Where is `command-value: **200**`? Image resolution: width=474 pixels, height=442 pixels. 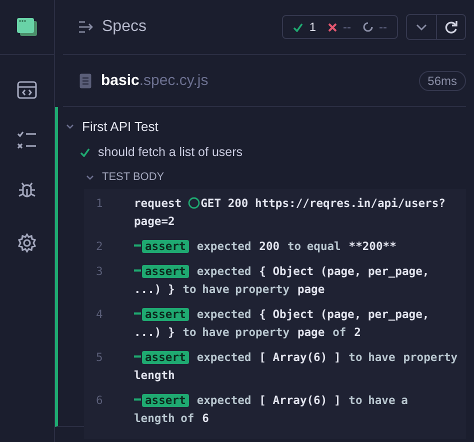
command-value: **200** is located at coordinates (372, 247).